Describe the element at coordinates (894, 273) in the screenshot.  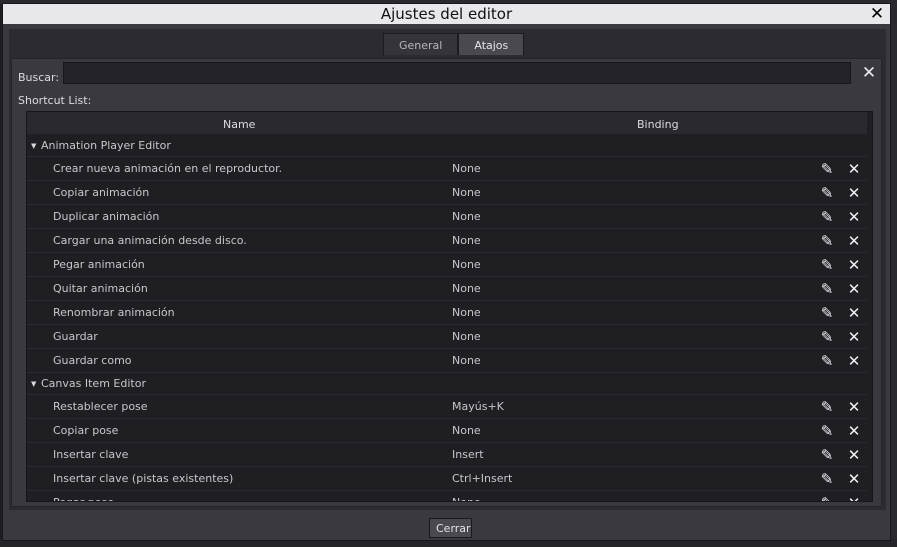
I see `background-editor-edge` at that location.